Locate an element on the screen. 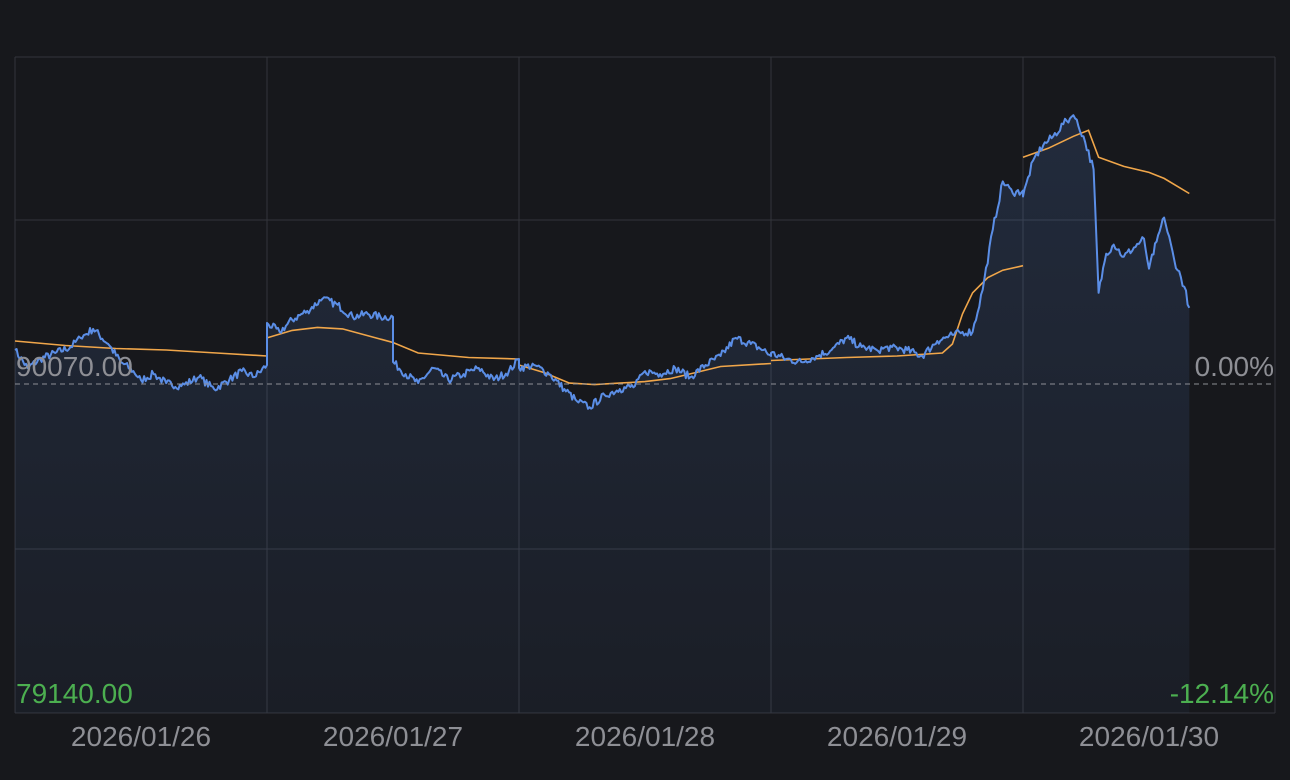 The image size is (1290, 780). reference-price-label: 90070.00 is located at coordinates (74, 366).